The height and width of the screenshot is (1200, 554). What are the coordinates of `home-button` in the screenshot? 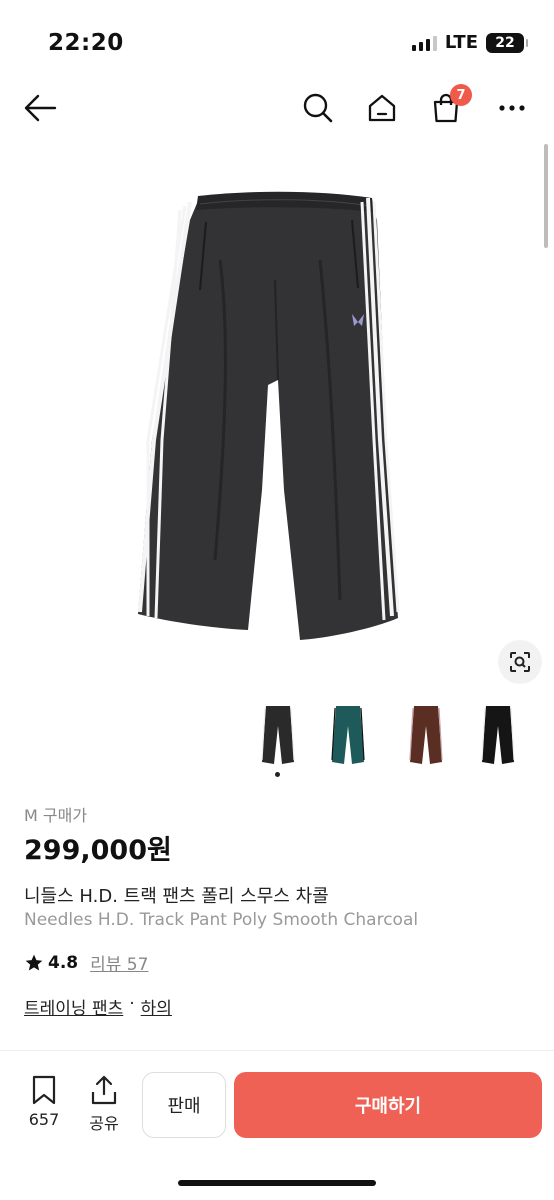 It's located at (382, 108).